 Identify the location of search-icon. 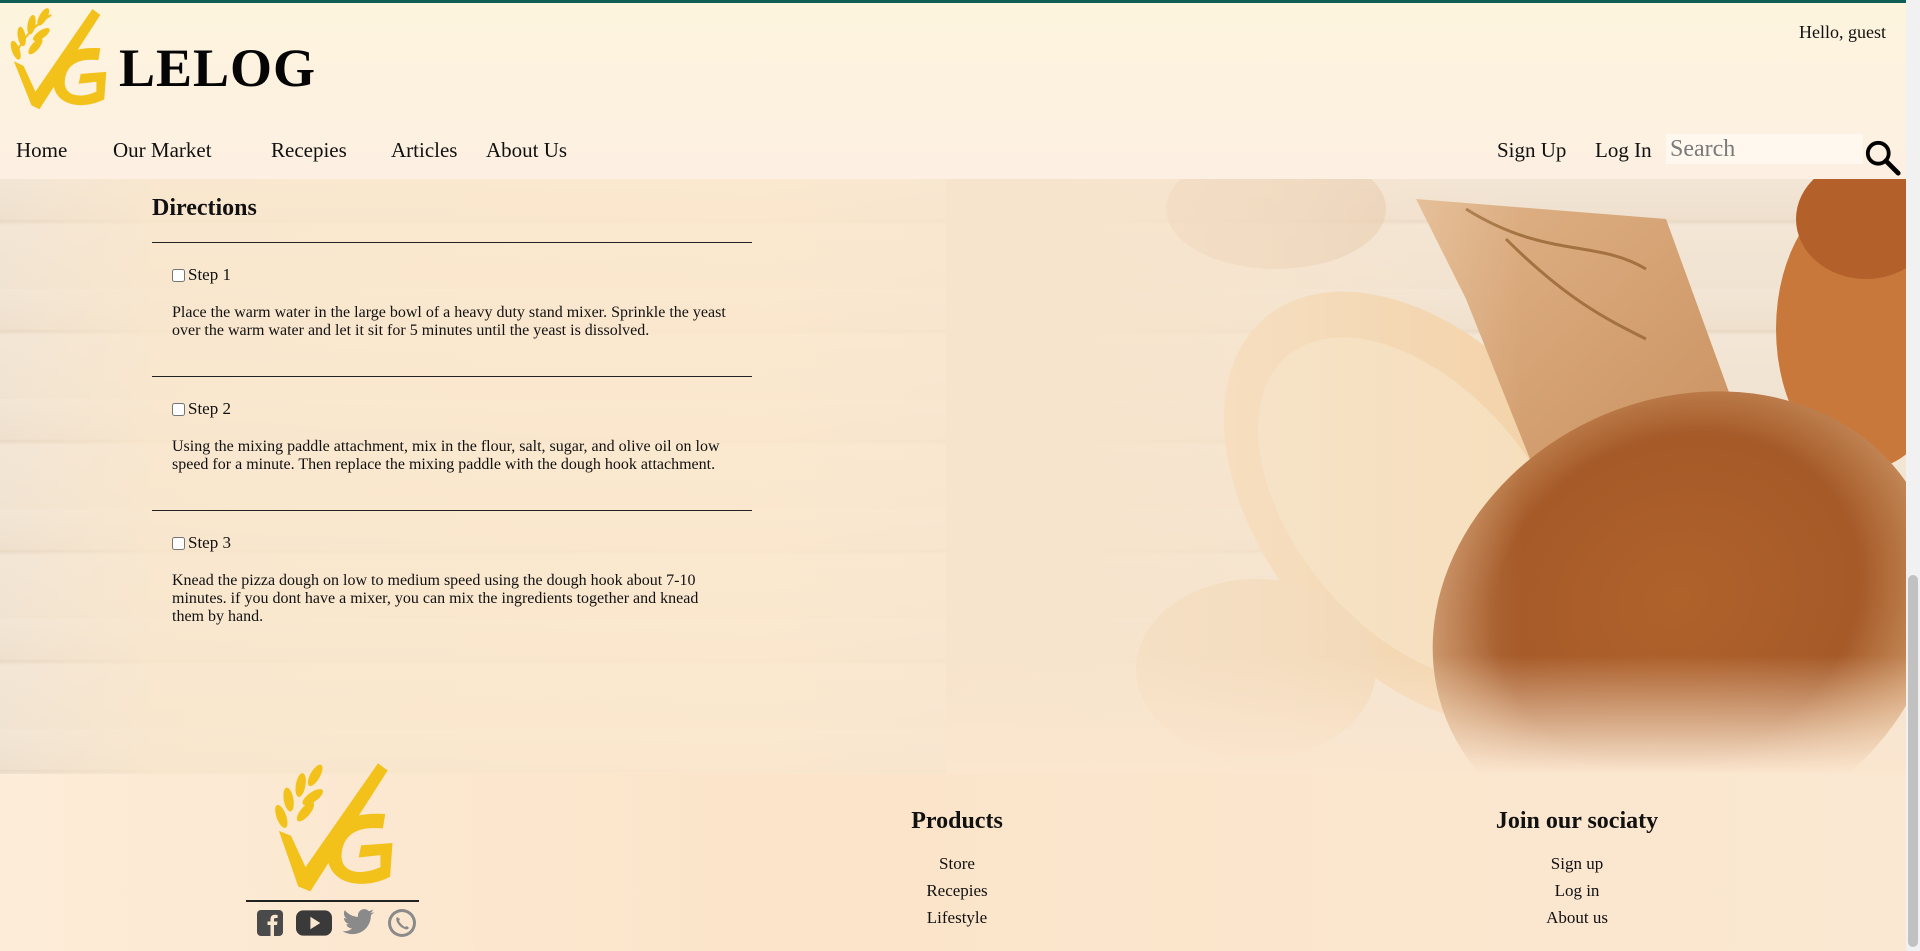
(1883, 158).